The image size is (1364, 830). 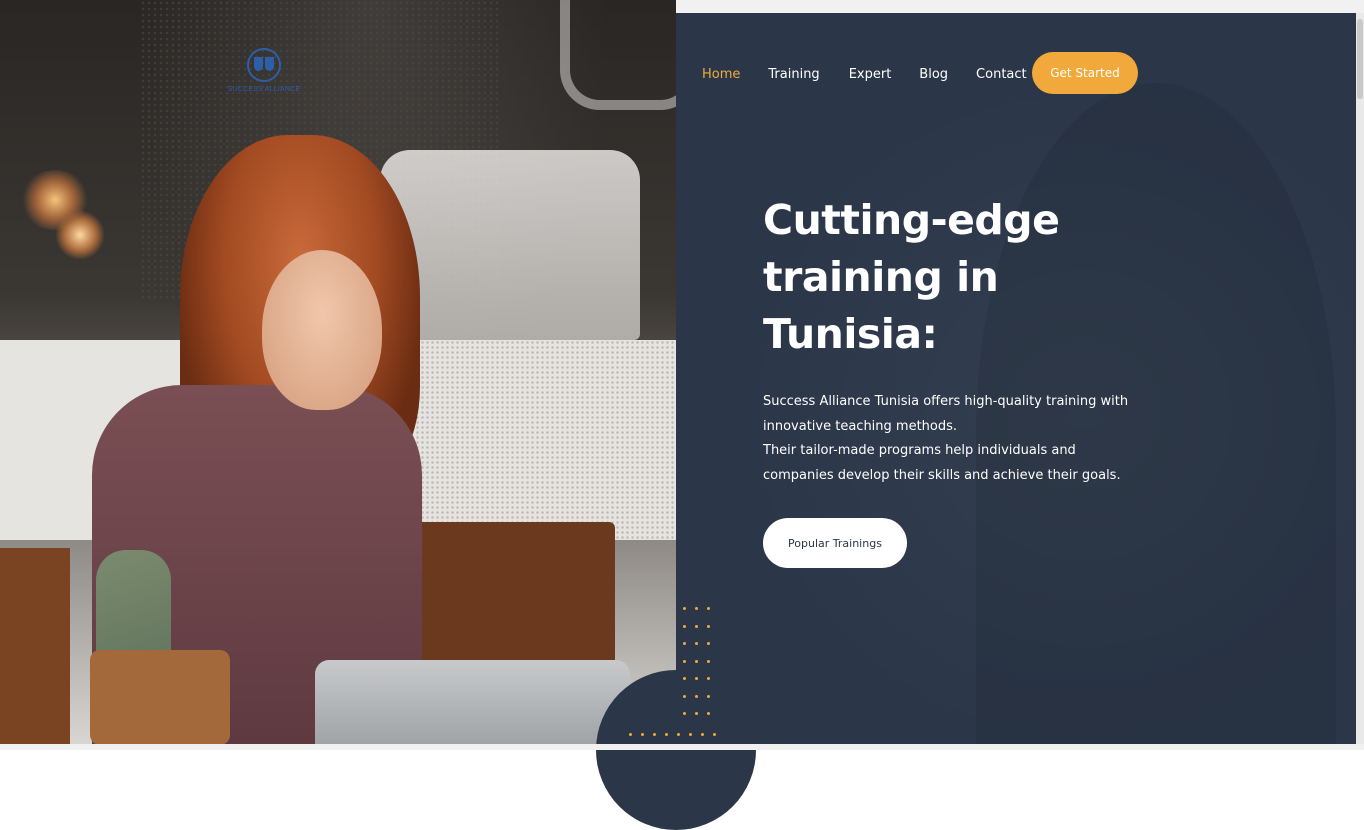 I want to click on hero-title: Cutting-edge training in Tunisia:, so click(x=911, y=277).